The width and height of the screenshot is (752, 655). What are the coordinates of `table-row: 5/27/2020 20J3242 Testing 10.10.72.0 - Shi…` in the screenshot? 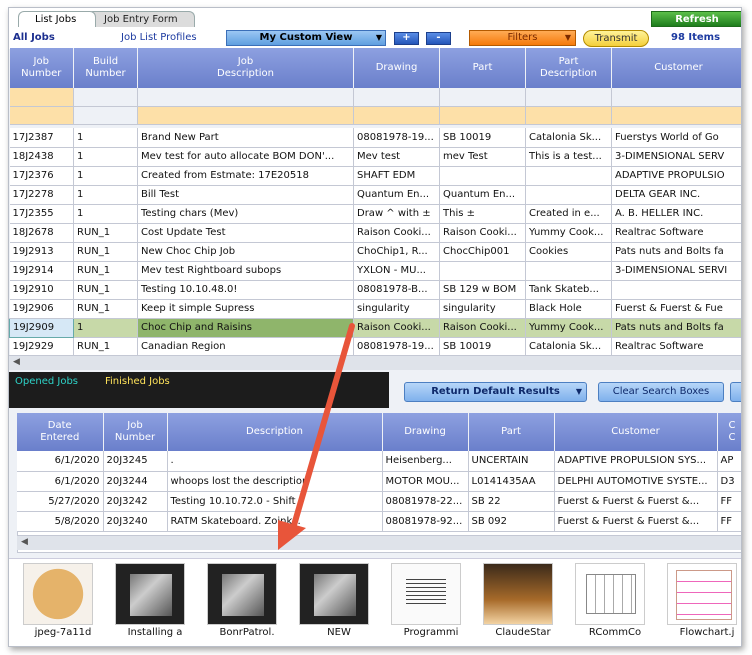 It's located at (379, 501).